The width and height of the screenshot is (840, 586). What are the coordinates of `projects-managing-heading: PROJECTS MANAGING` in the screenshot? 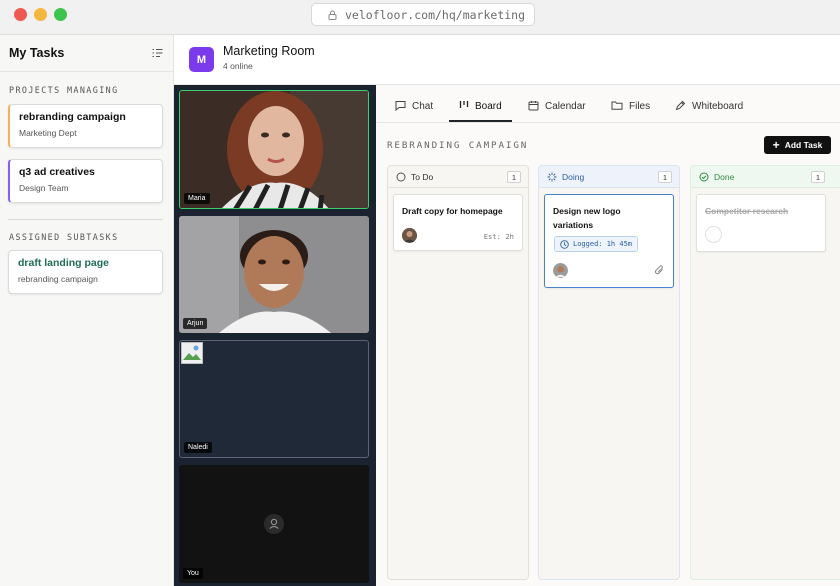 It's located at (64, 90).